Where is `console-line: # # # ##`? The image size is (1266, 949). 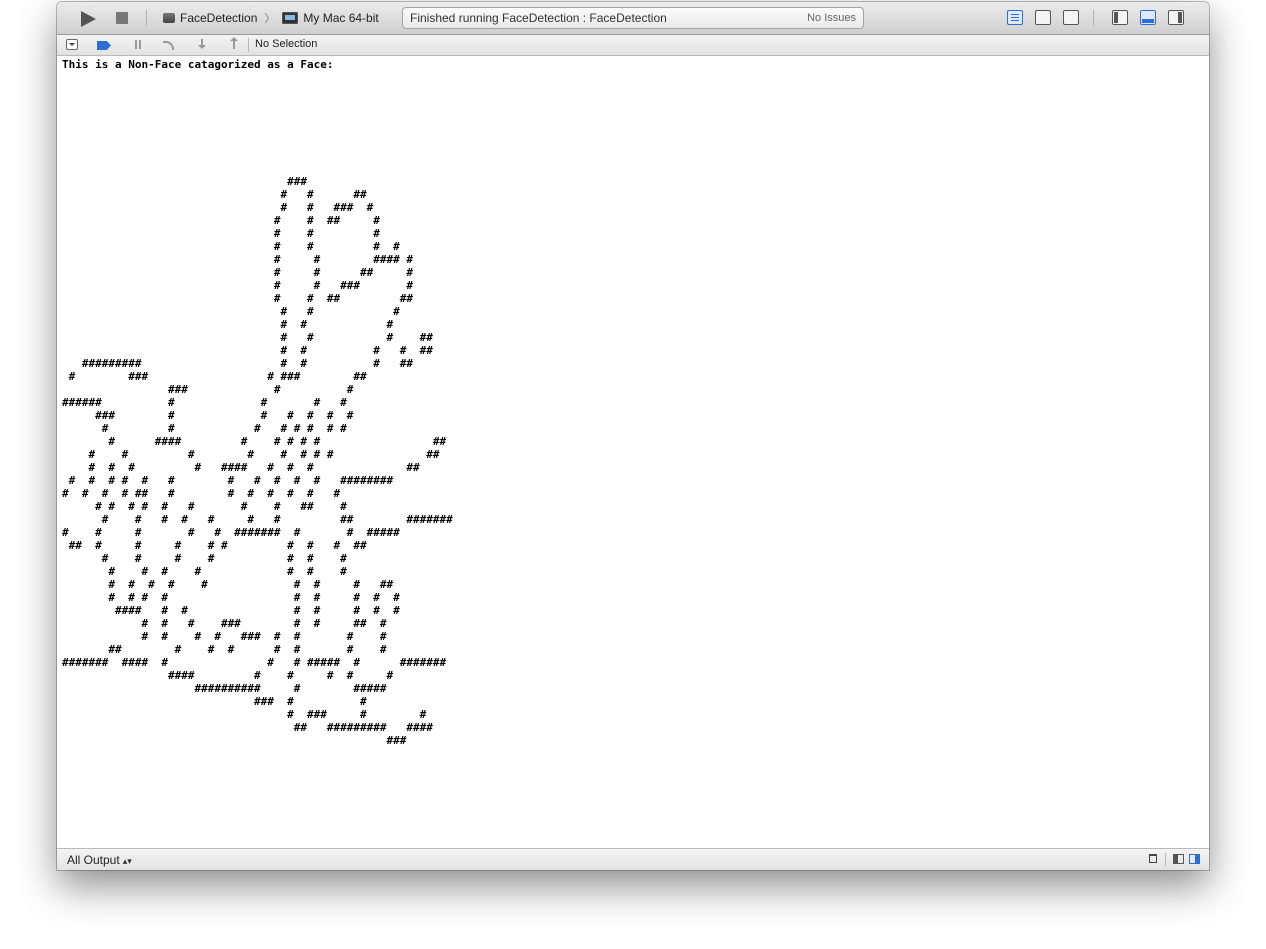
console-line: # # # ## is located at coordinates (247, 337).